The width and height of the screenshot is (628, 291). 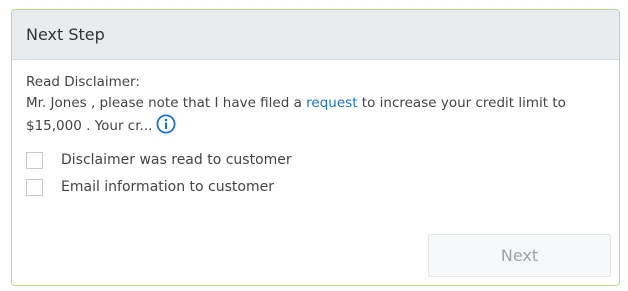 What do you see at coordinates (166, 124) in the screenshot?
I see `info-icon` at bounding box center [166, 124].